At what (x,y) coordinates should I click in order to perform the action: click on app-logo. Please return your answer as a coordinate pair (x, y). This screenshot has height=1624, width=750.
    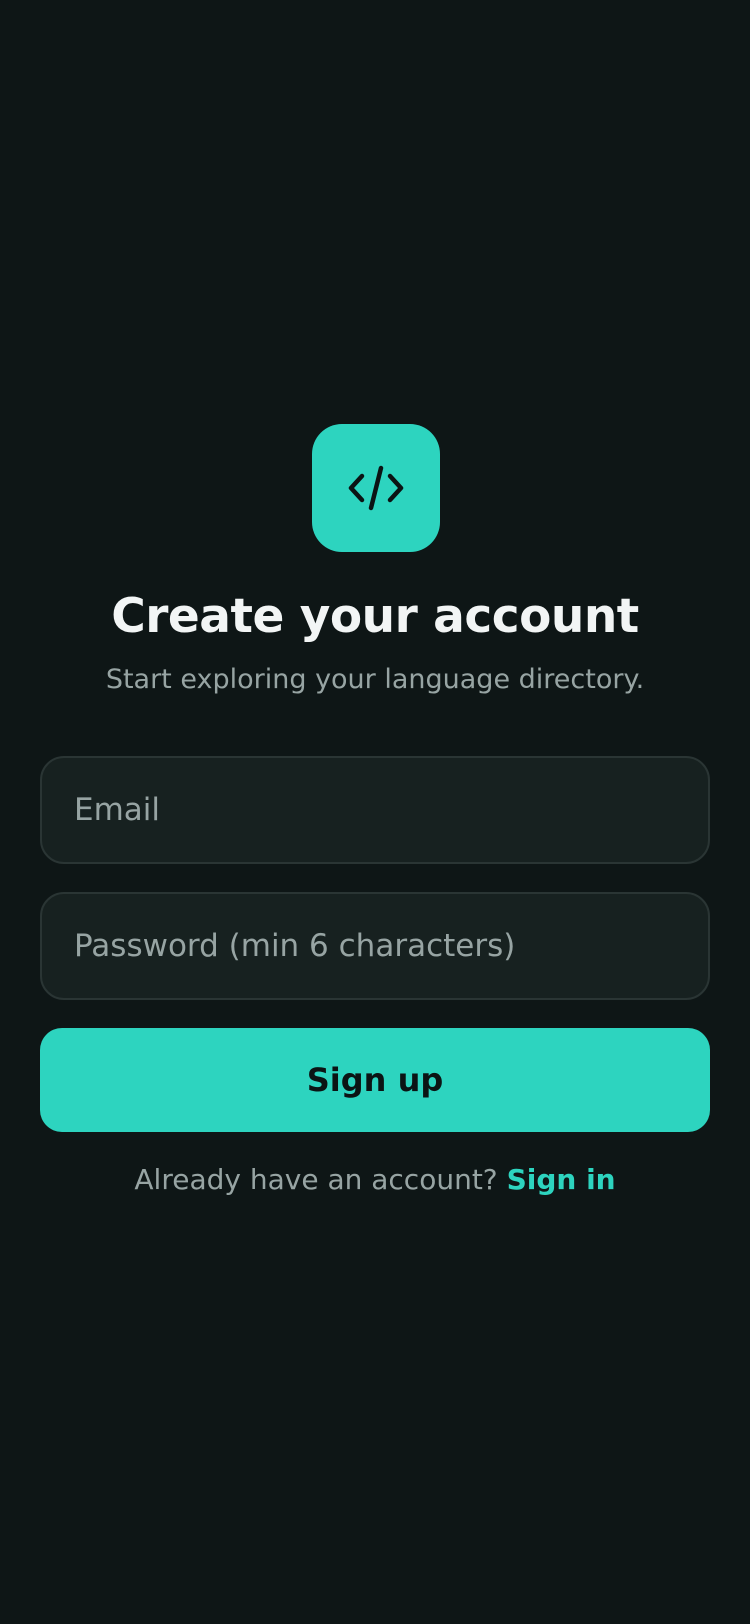
    Looking at the image, I should click on (376, 488).